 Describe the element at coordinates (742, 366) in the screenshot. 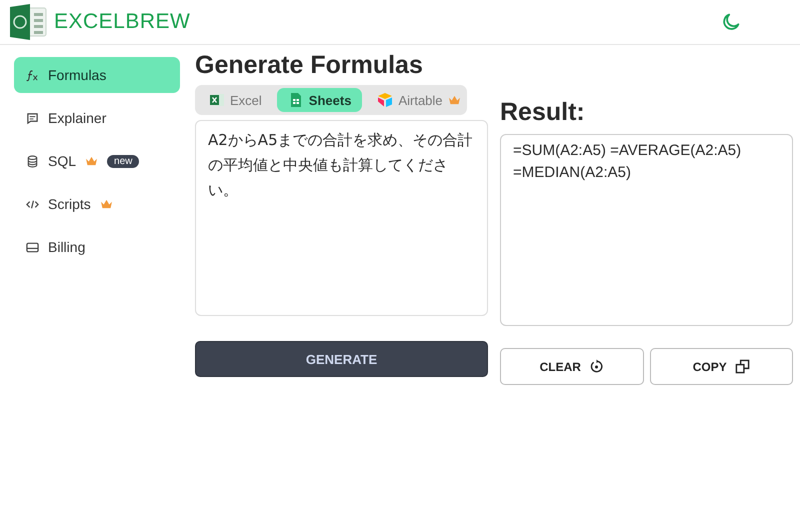

I see `copy-icon` at that location.